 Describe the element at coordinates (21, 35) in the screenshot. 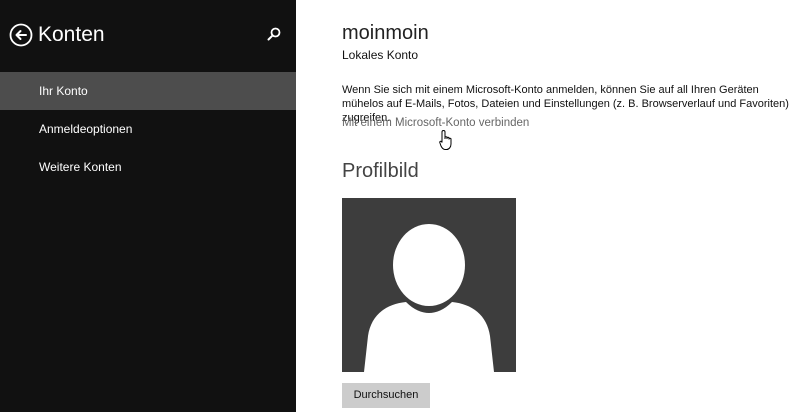

I see `back-arrow-icon` at that location.